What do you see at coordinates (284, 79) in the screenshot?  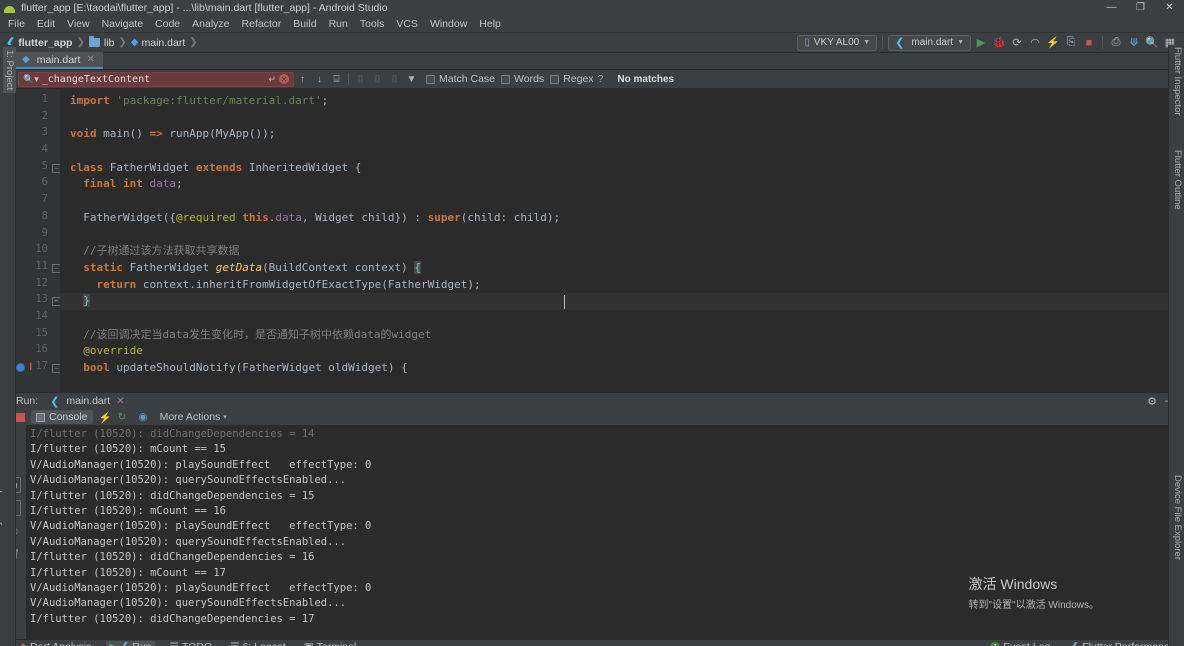 I see `clear-search-icon: ✕` at bounding box center [284, 79].